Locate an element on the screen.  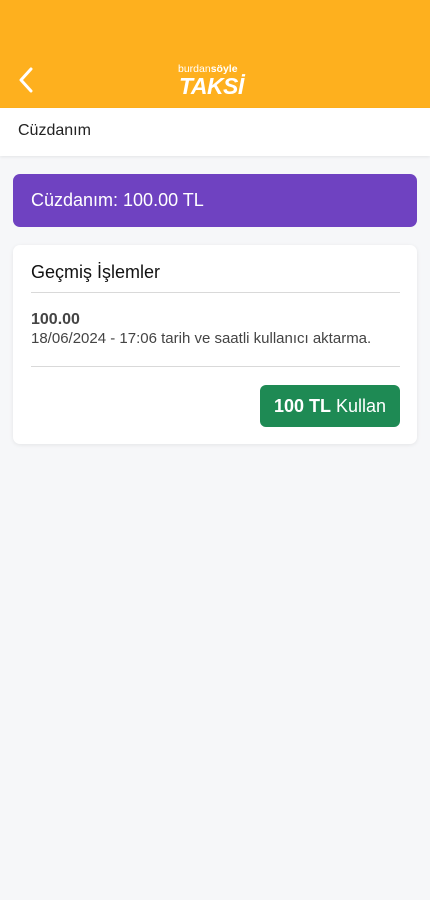
history-title: Geçmiş İşlemler is located at coordinates (96, 272).